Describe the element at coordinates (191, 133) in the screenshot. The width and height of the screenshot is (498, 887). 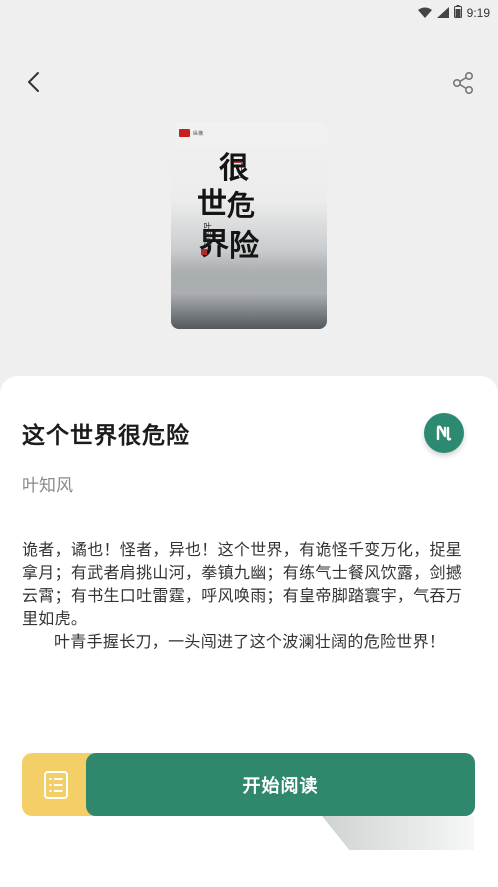
I see `cover-publisher: 纵横` at that location.